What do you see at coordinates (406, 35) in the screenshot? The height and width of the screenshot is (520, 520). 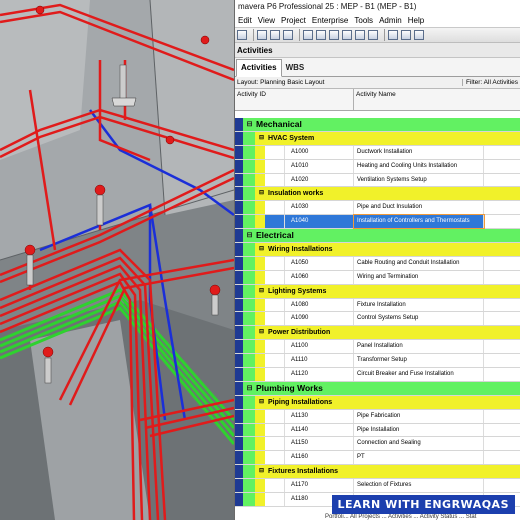 I see `bars-icon` at bounding box center [406, 35].